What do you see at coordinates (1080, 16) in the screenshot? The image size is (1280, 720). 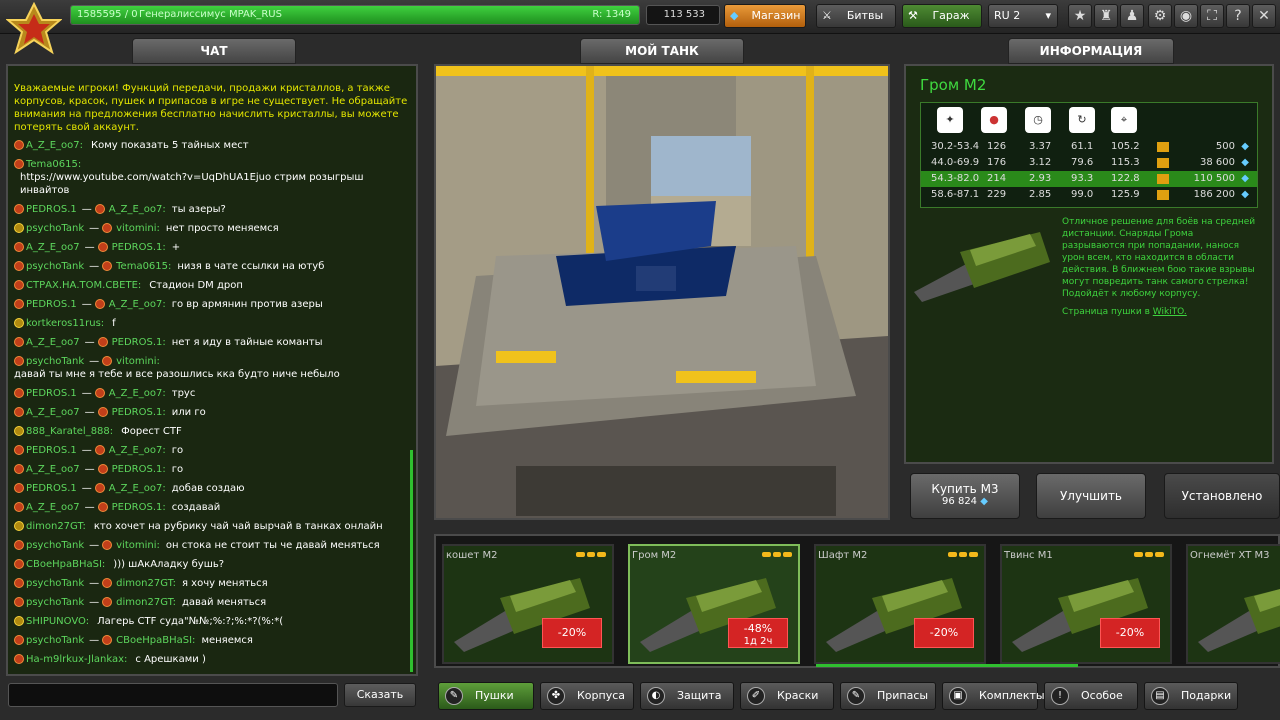 I see `star-icon: ★` at bounding box center [1080, 16].